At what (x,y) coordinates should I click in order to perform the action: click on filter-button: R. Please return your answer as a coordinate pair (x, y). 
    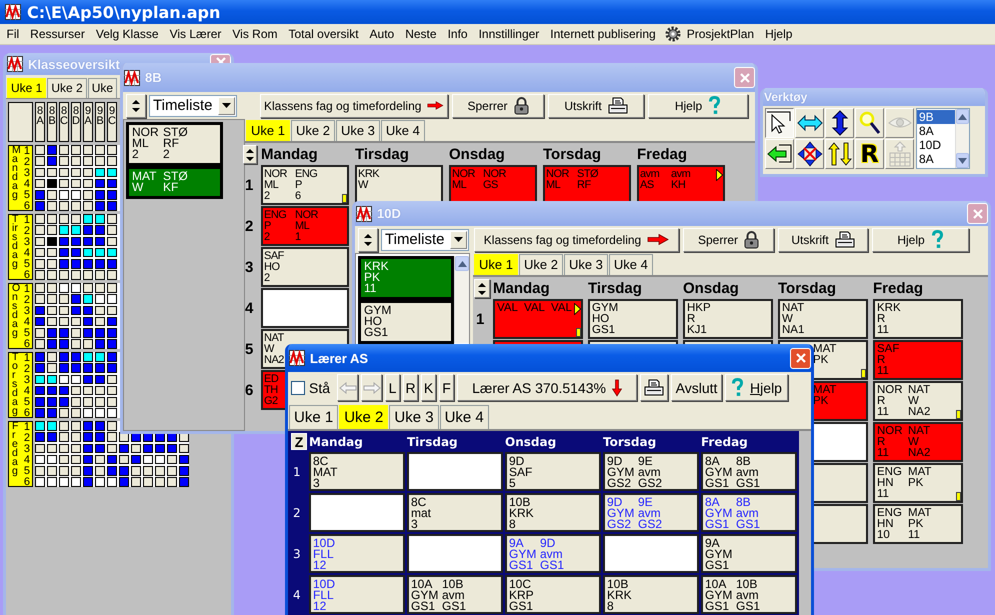
    Looking at the image, I should click on (410, 387).